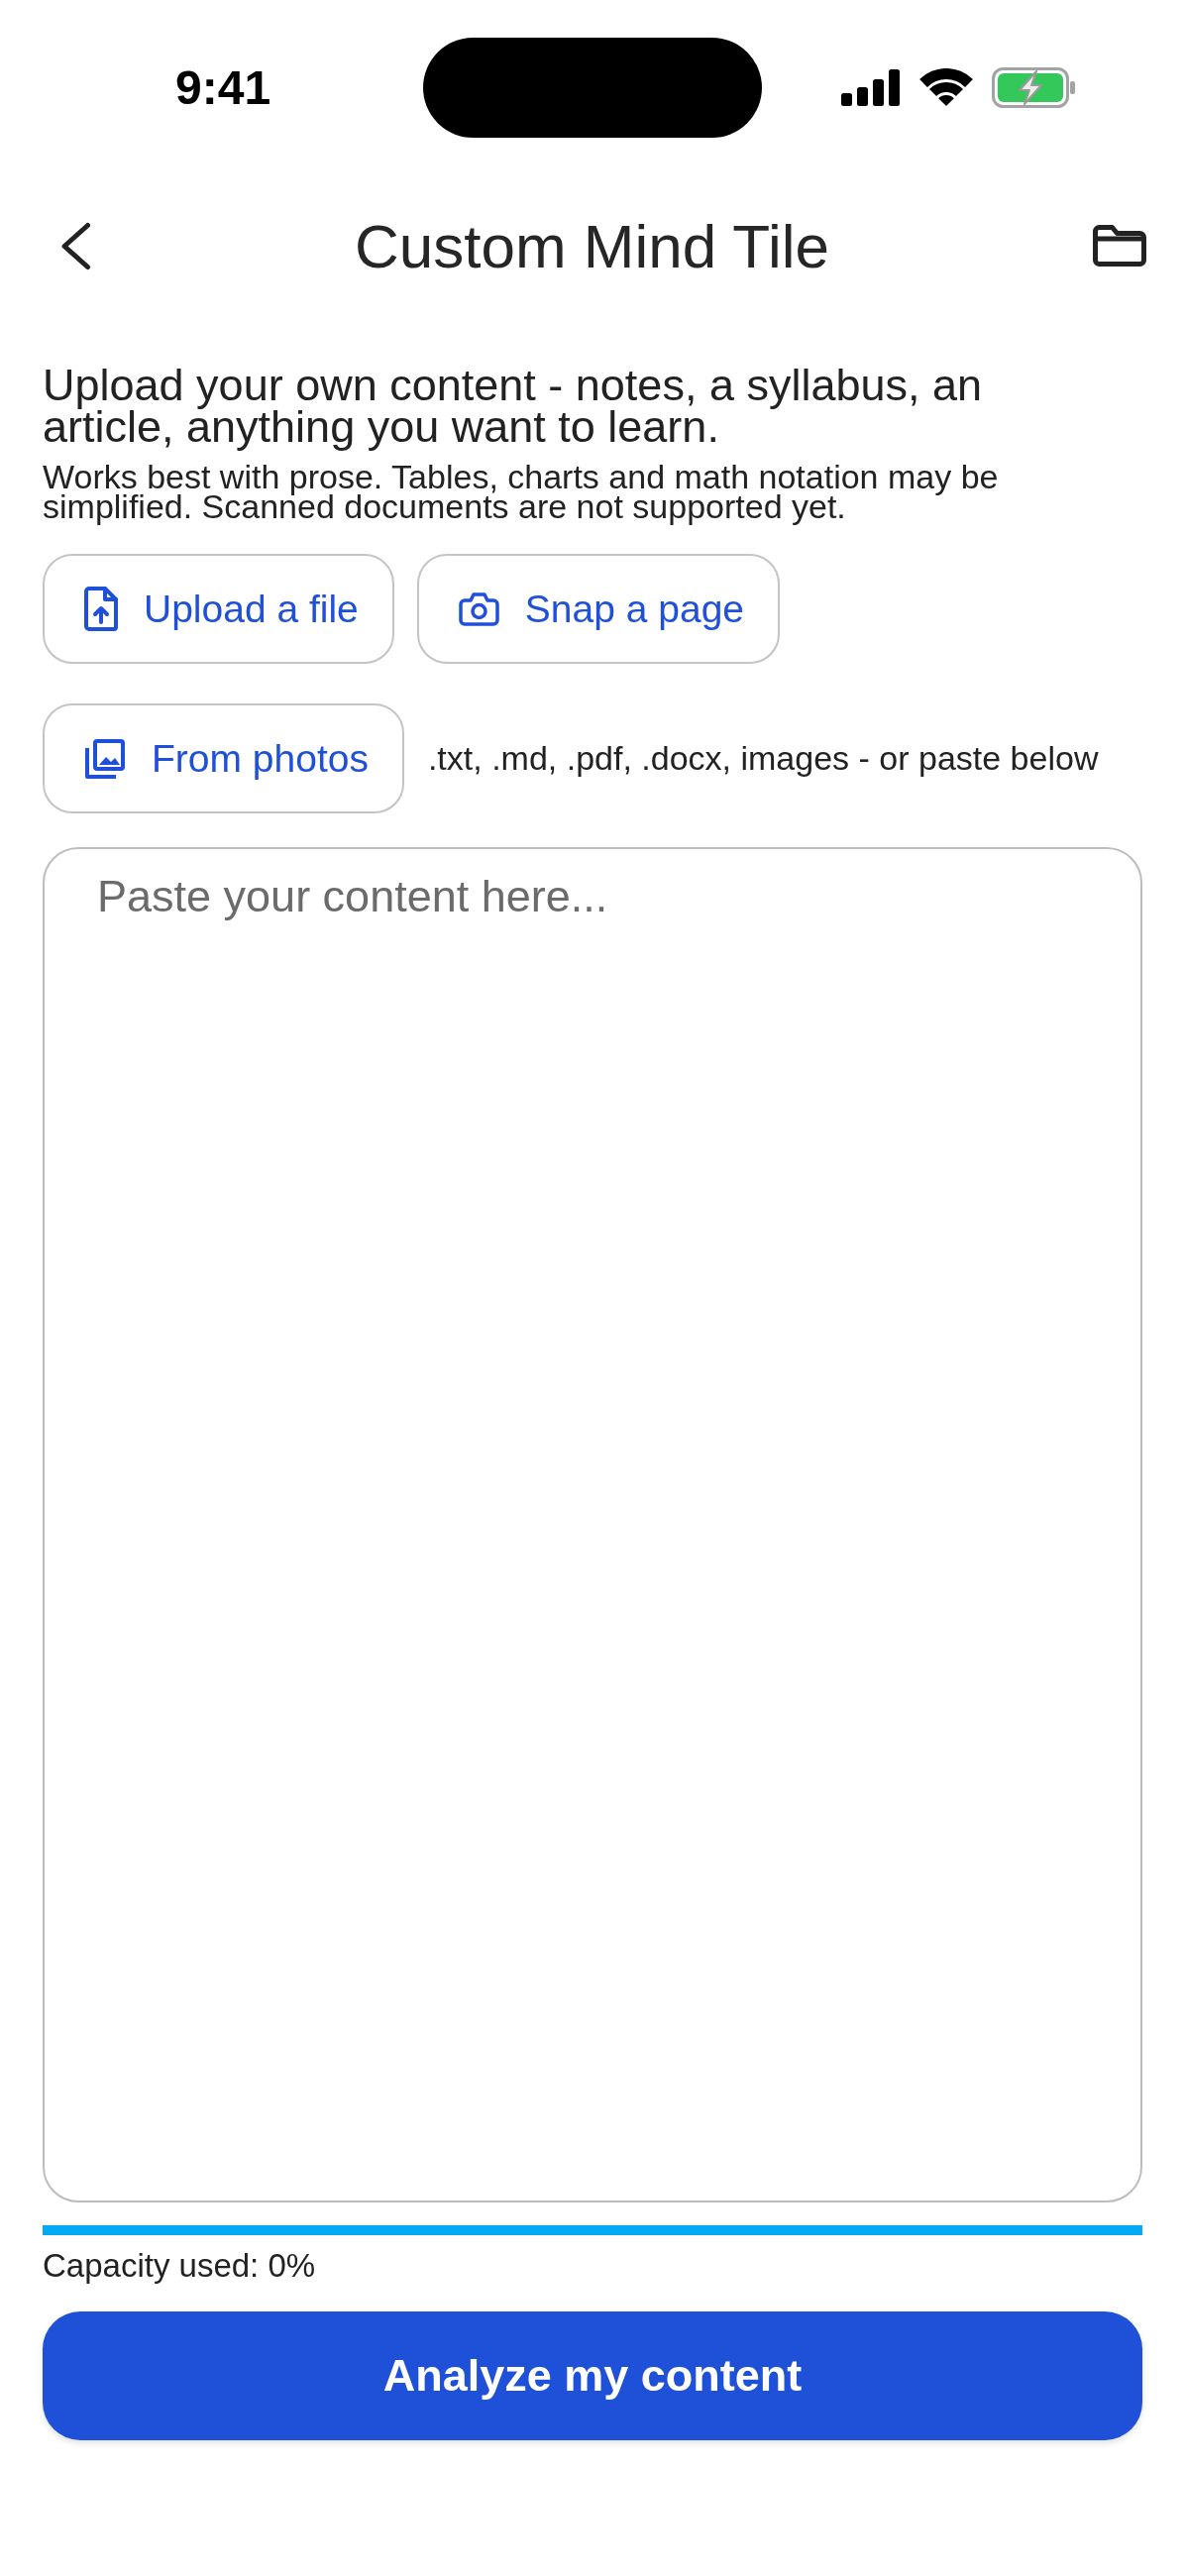  Describe the element at coordinates (1034, 87) in the screenshot. I see `battery-charging-icon` at that location.